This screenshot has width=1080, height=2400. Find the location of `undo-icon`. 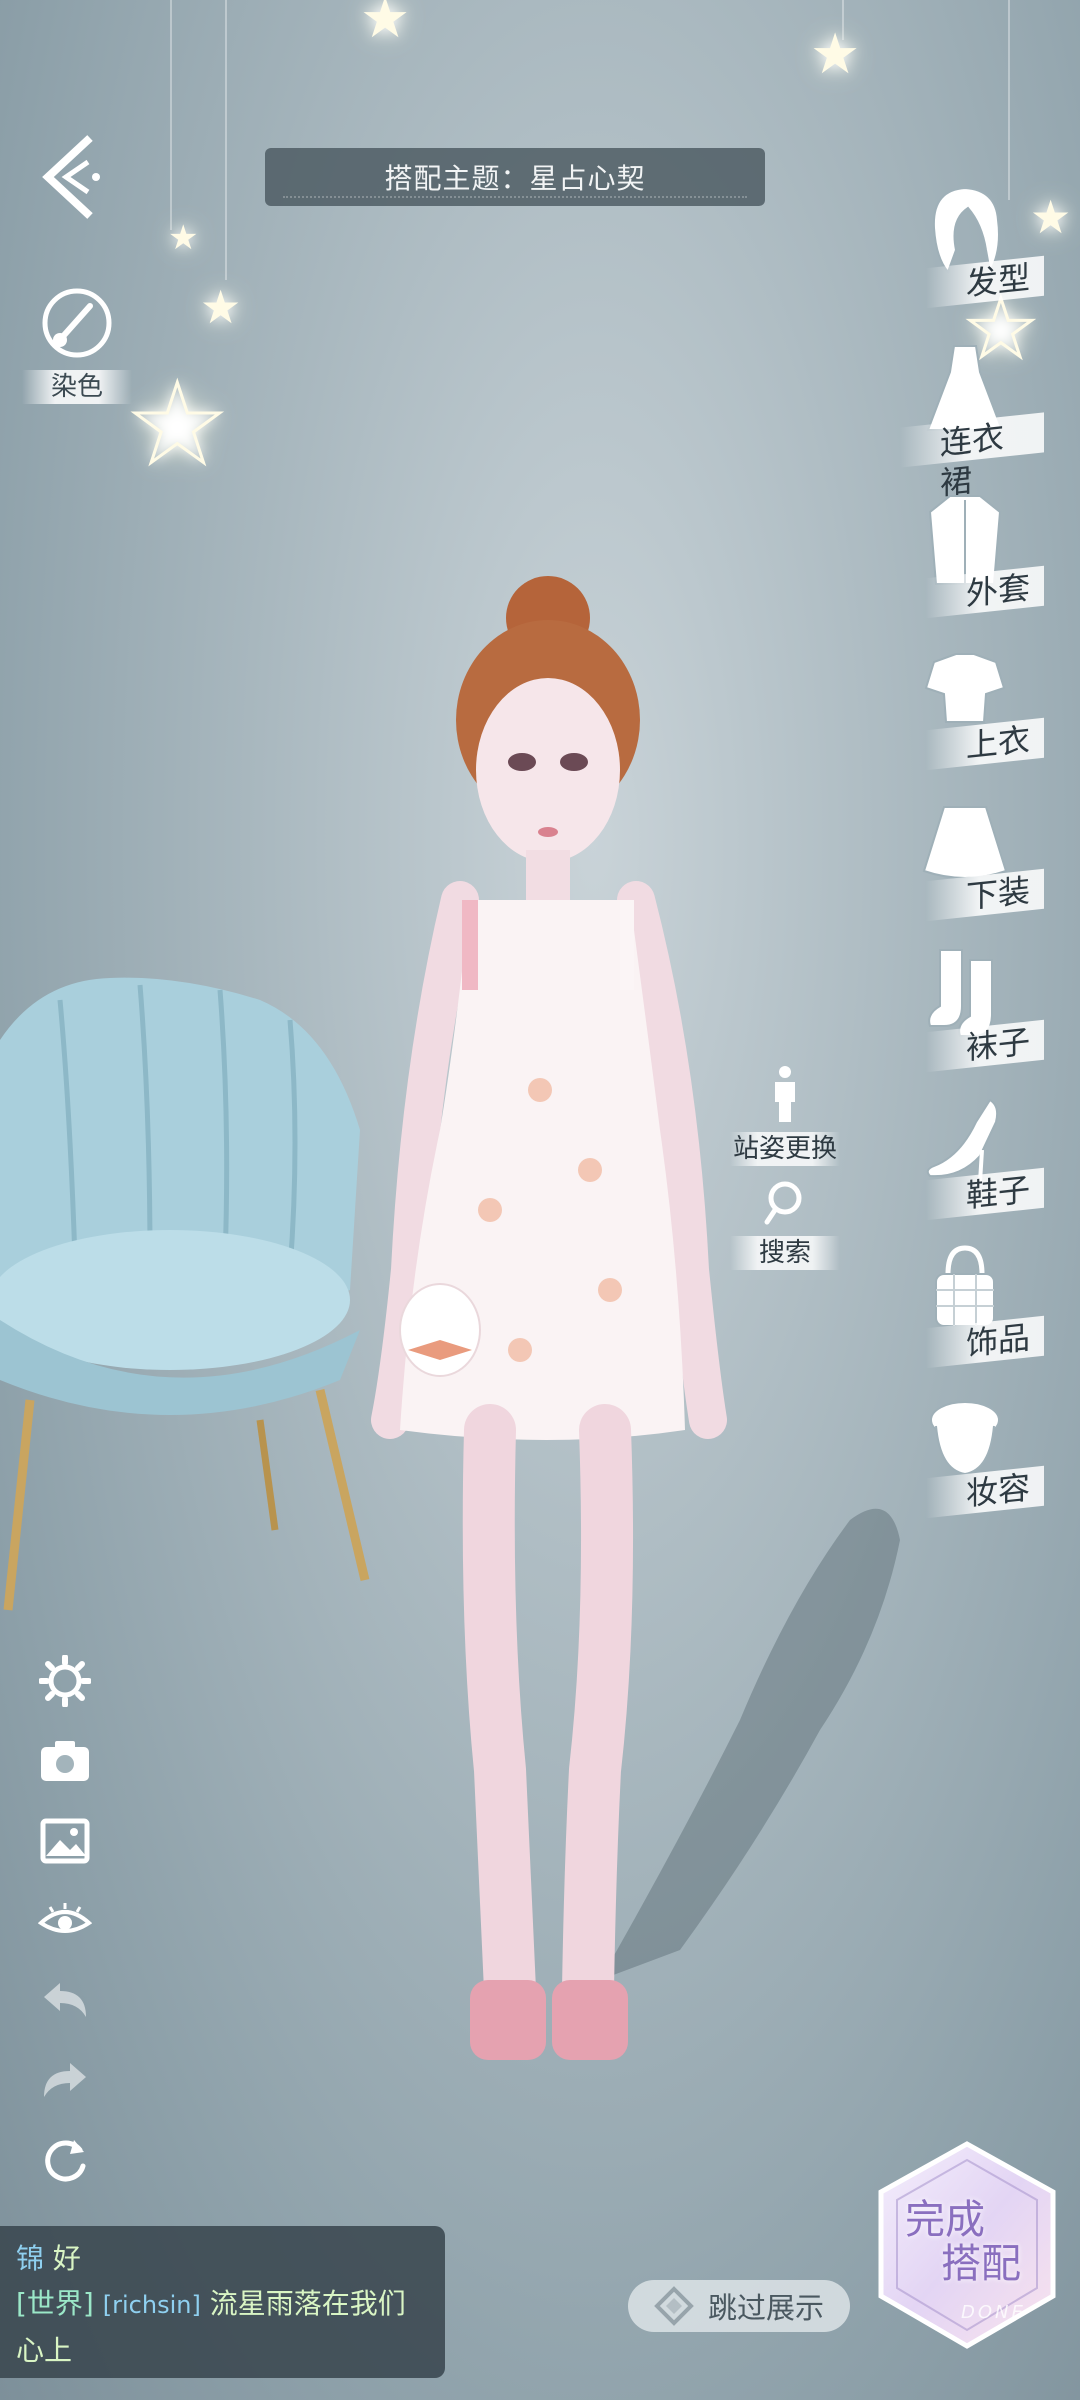

undo-icon is located at coordinates (65, 2000).